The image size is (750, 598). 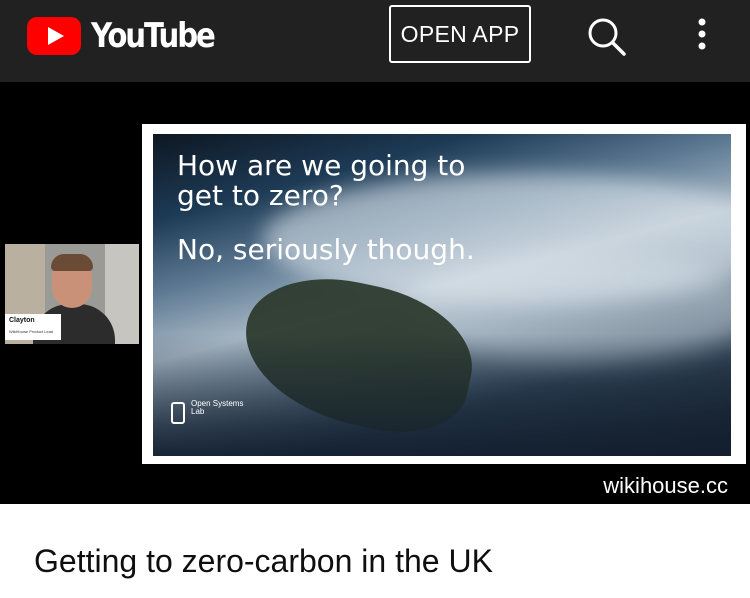 What do you see at coordinates (260, 195) in the screenshot?
I see `slide-heading-line-2: get to zero?` at bounding box center [260, 195].